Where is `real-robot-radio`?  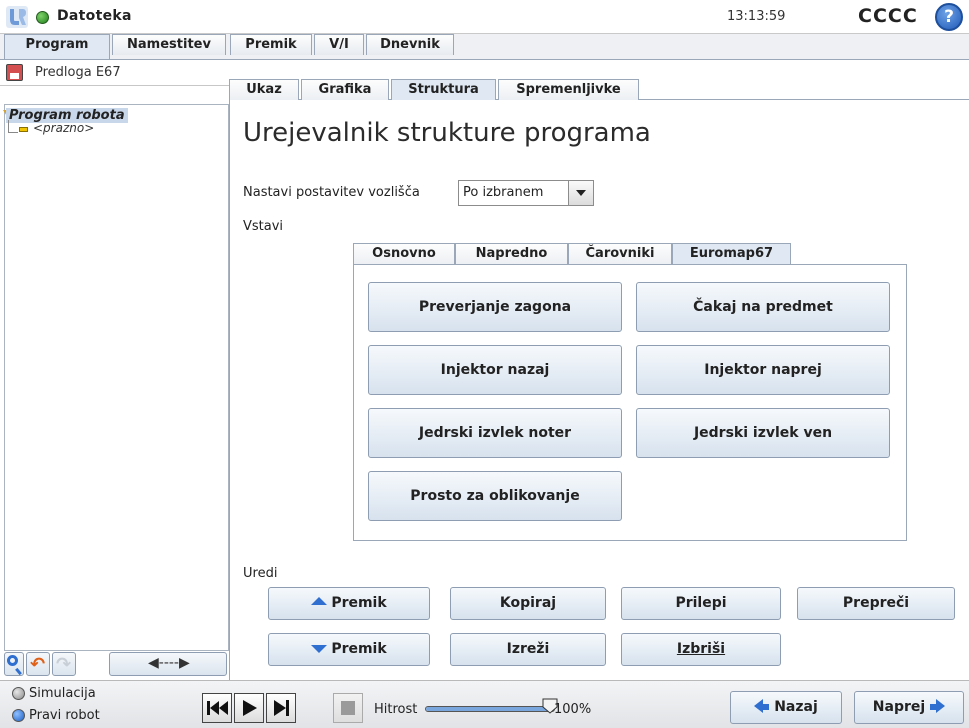 real-robot-radio is located at coordinates (18, 715).